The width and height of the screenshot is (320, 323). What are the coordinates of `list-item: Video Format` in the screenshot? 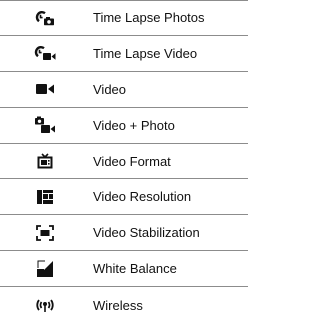 It's located at (124, 162).